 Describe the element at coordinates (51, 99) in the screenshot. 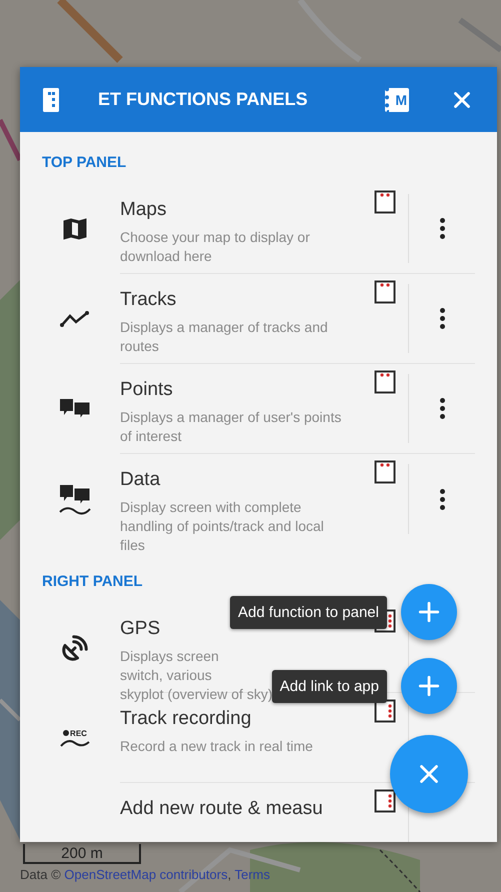

I see `panel-layout-icon` at that location.